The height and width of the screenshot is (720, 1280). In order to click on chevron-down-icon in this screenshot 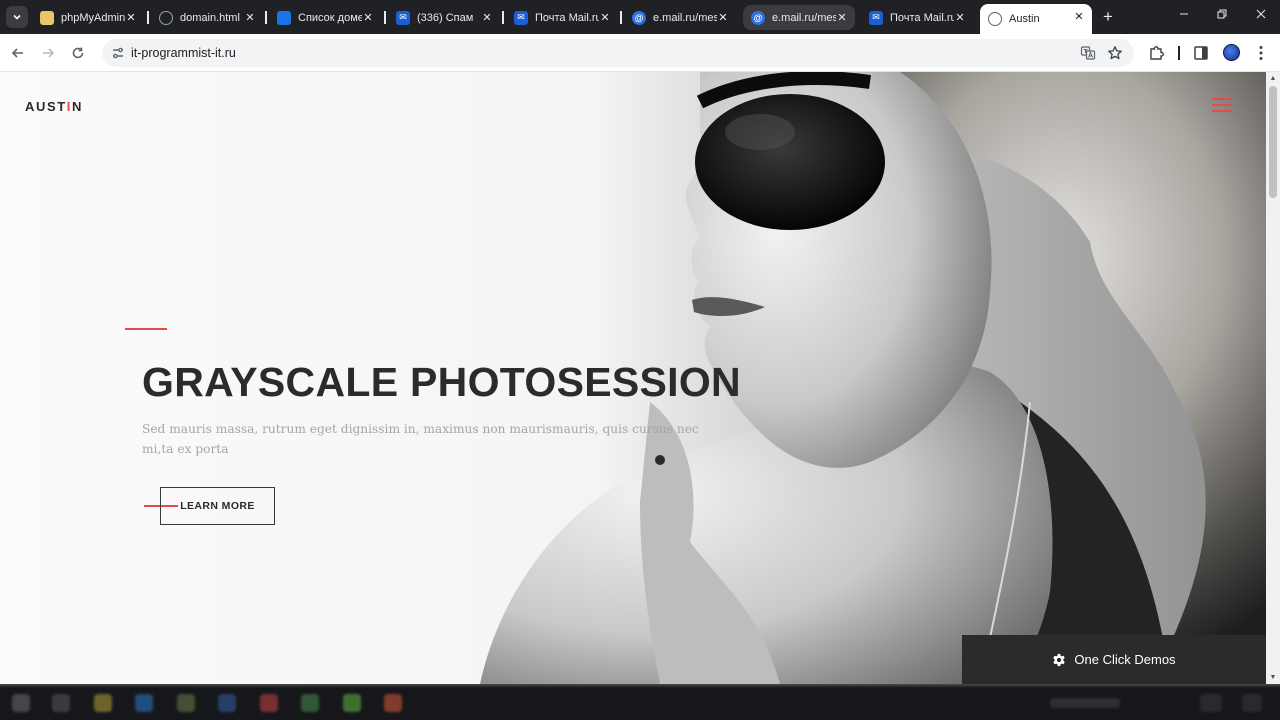, I will do `click(17, 17)`.